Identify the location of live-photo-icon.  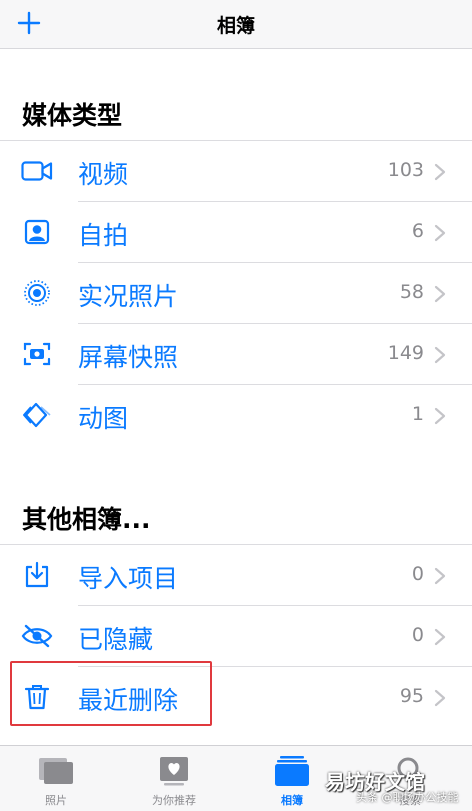
(37, 293).